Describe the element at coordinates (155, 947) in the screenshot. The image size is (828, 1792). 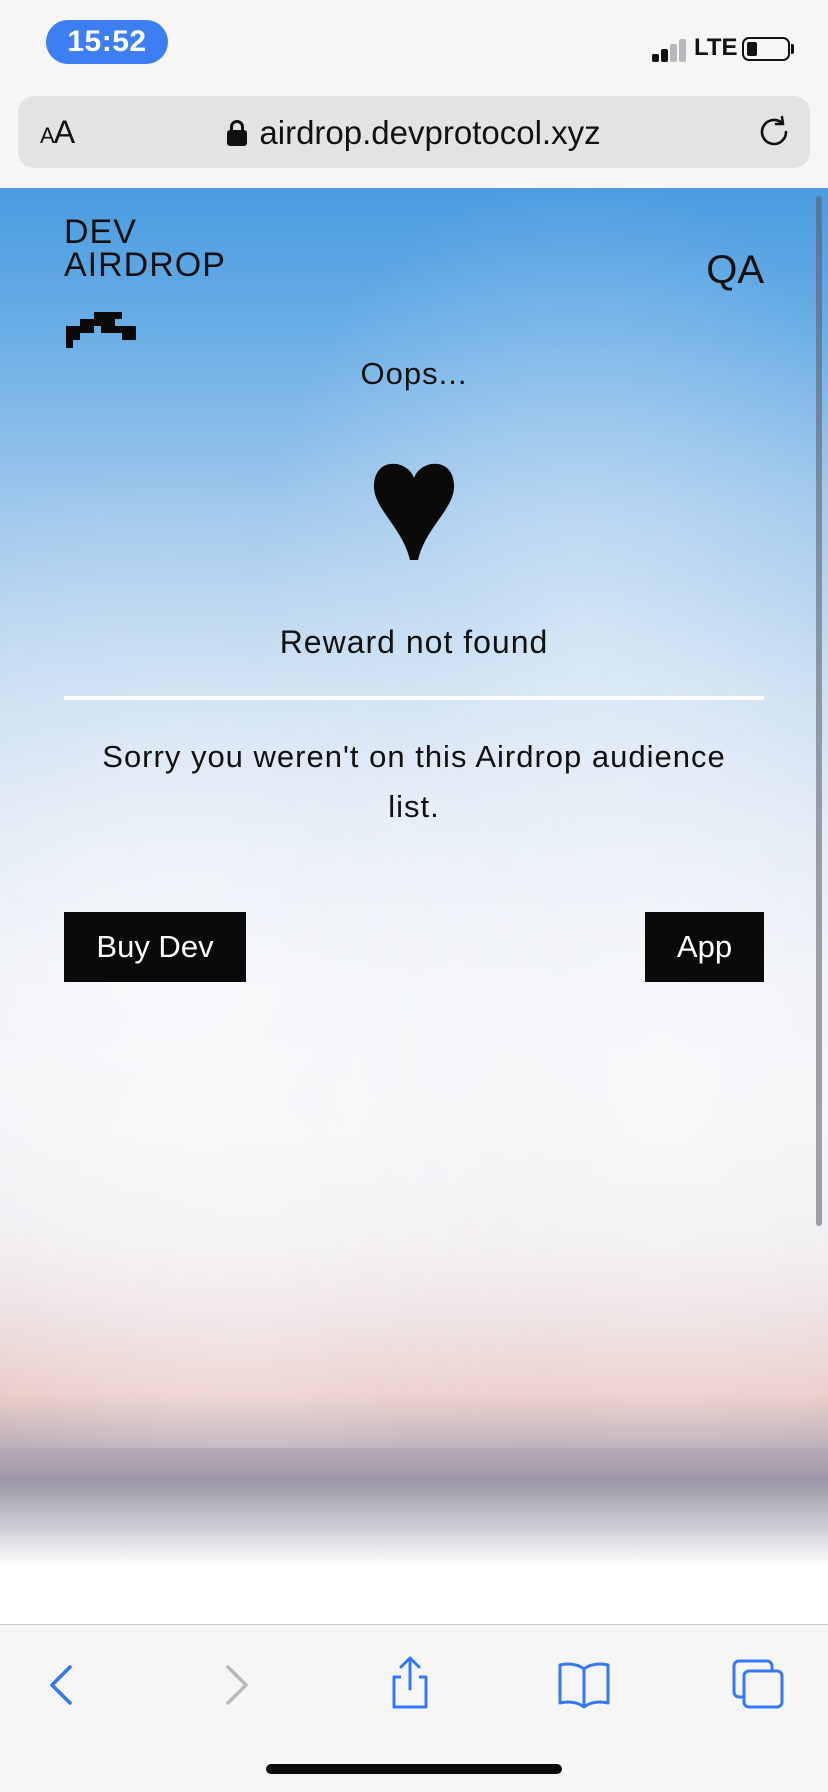
I see `buy-dev-button: Buy Dev` at that location.